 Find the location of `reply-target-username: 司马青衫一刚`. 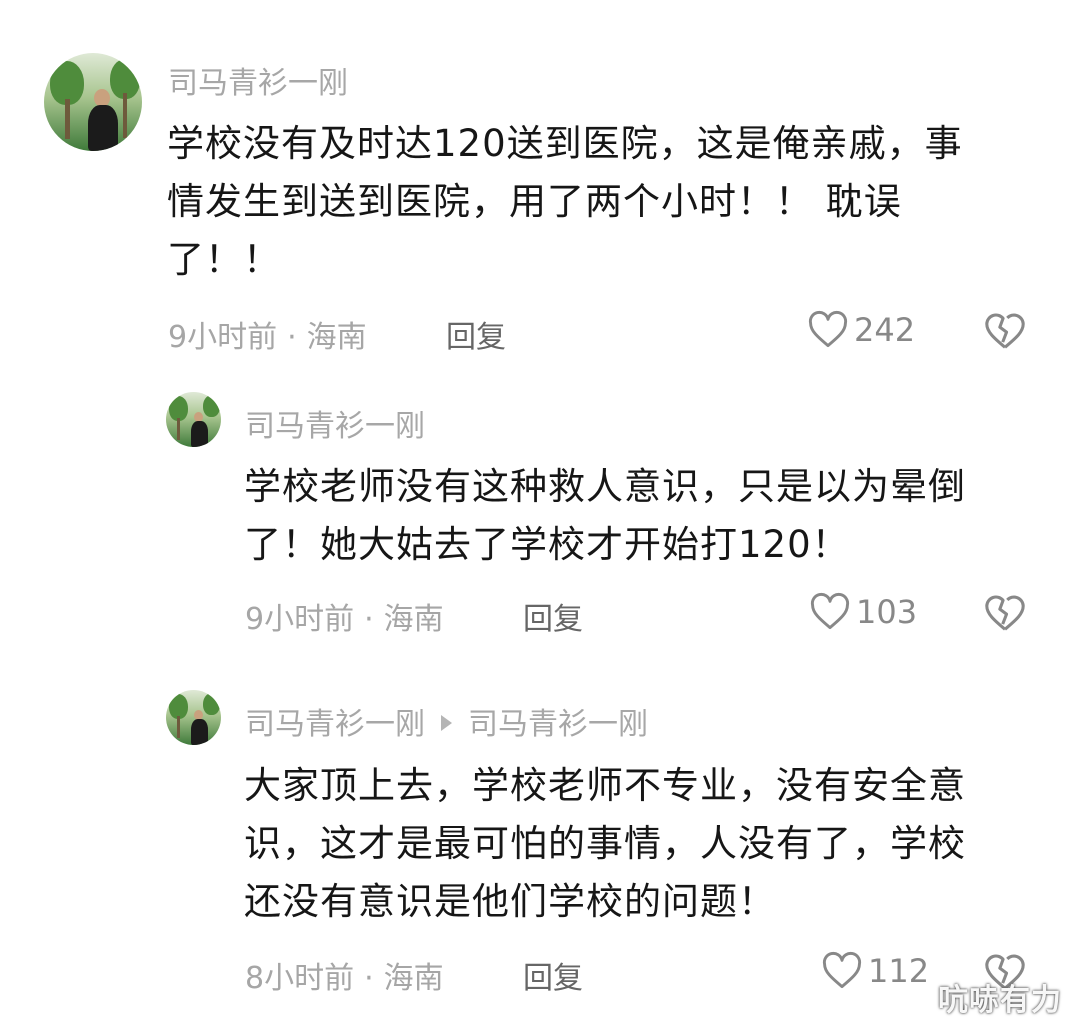

reply-target-username: 司马青衫一刚 is located at coordinates (558, 724).